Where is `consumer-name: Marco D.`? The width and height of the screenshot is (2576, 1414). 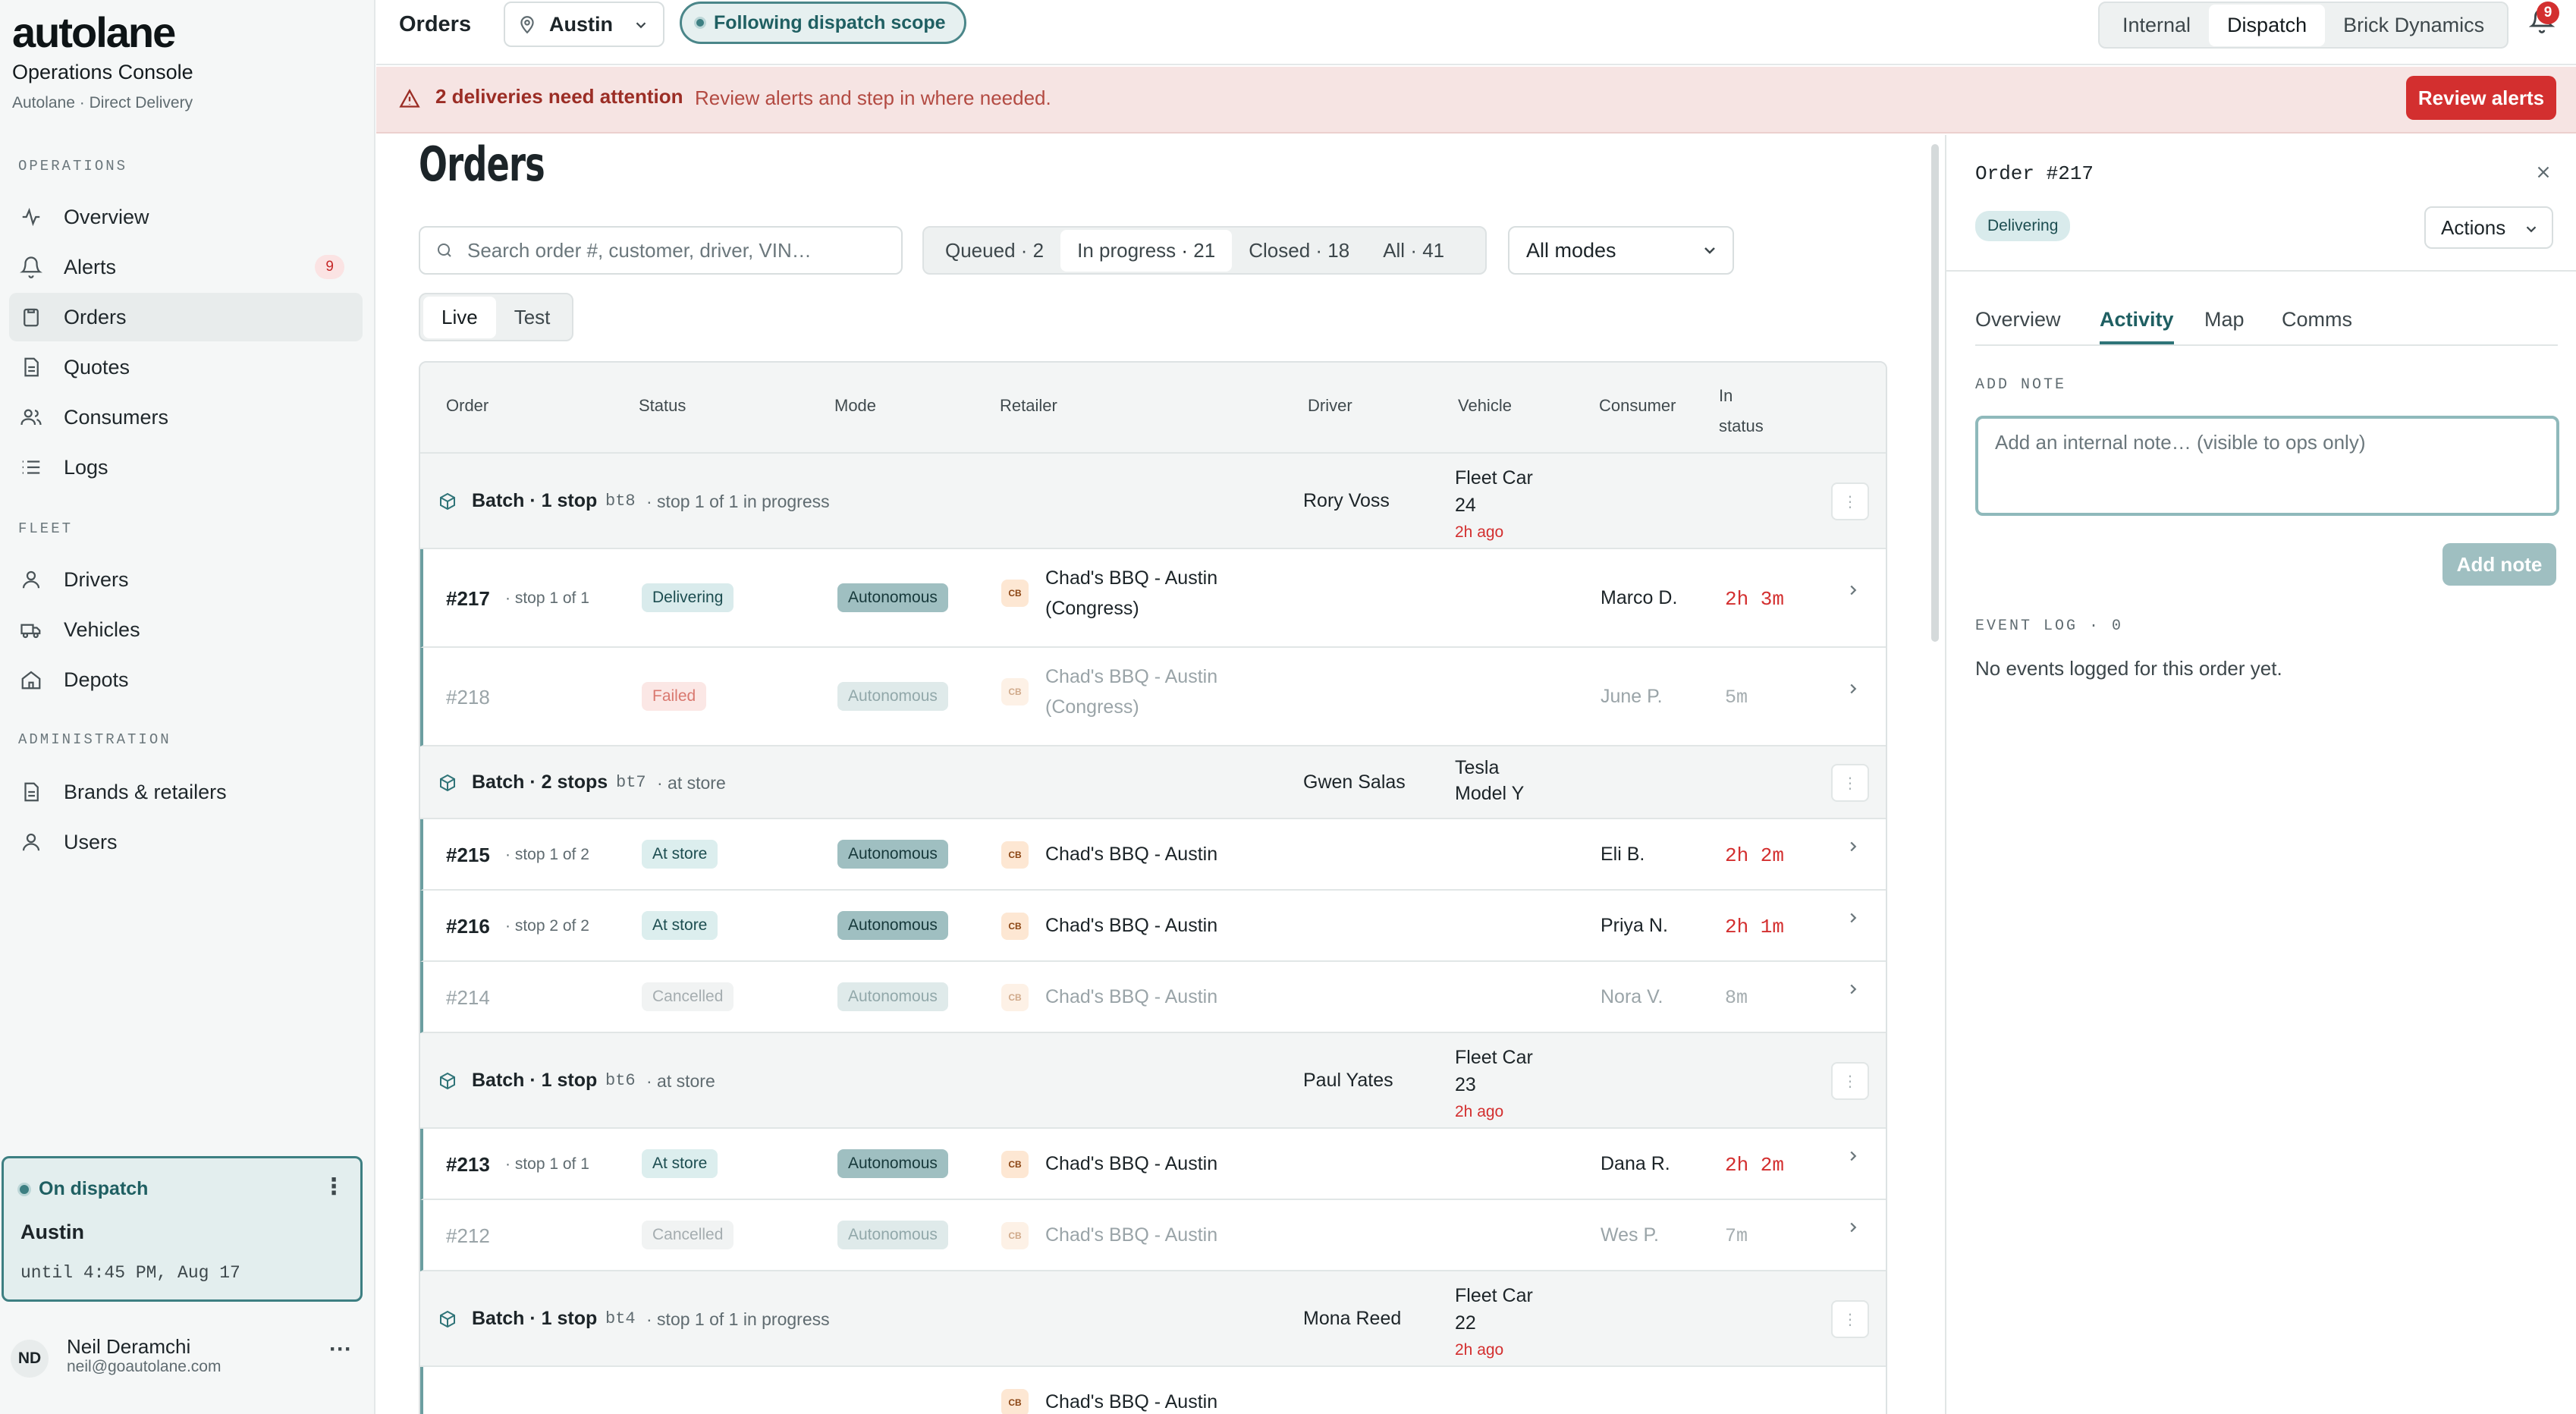
consumer-name: Marco D. is located at coordinates (1639, 597).